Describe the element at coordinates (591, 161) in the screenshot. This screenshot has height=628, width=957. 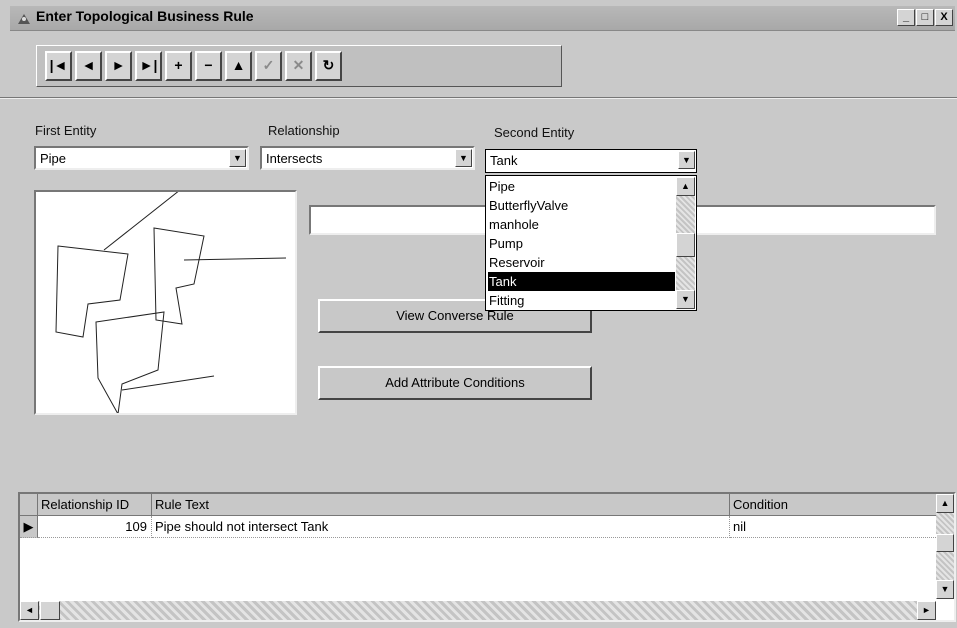
I see `second-entity-select: Tank ▼` at that location.